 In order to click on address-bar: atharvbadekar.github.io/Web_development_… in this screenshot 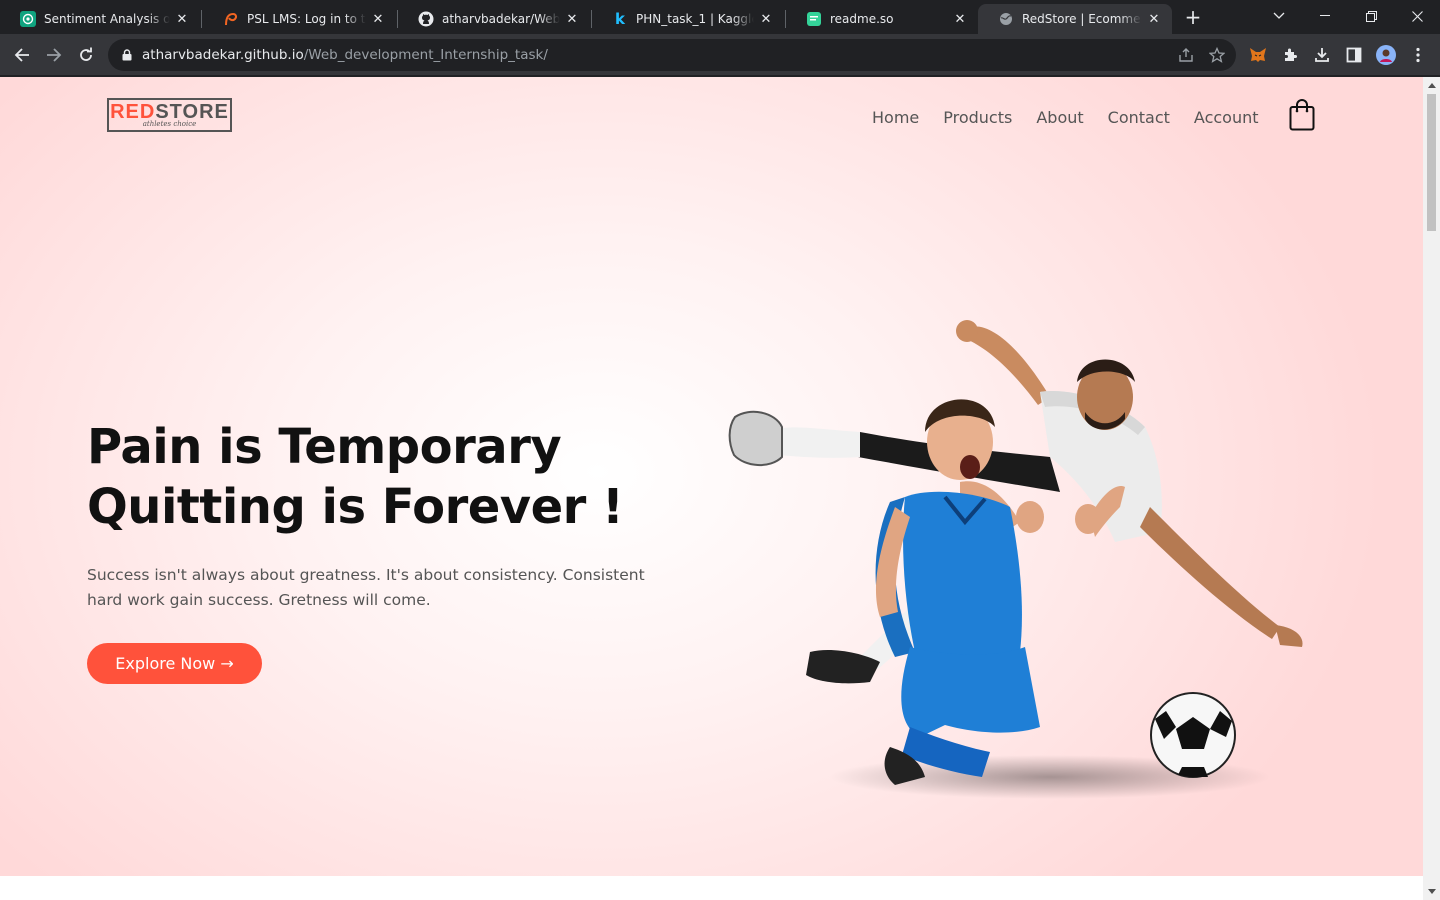, I will do `click(672, 55)`.